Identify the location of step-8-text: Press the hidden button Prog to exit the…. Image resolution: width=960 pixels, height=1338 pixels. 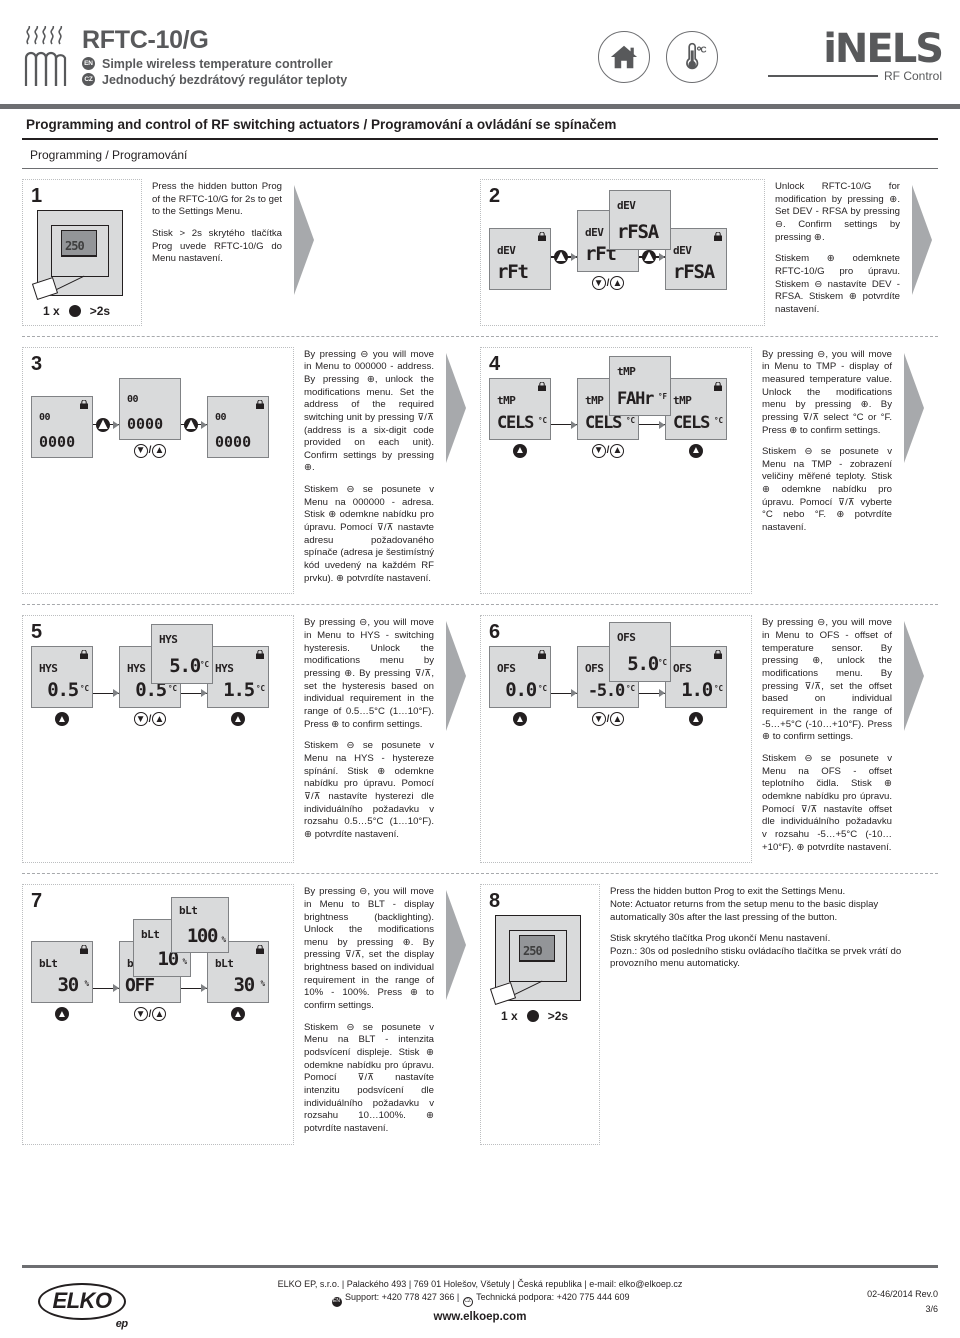
(765, 1014).